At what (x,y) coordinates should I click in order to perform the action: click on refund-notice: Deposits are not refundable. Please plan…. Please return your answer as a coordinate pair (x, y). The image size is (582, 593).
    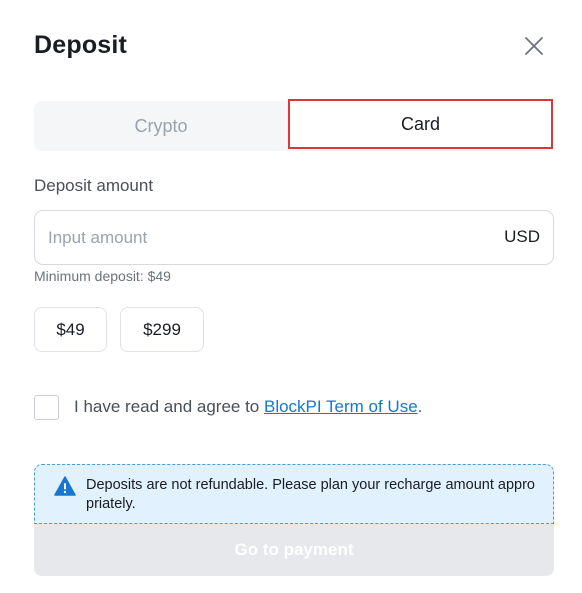
    Looking at the image, I should click on (294, 494).